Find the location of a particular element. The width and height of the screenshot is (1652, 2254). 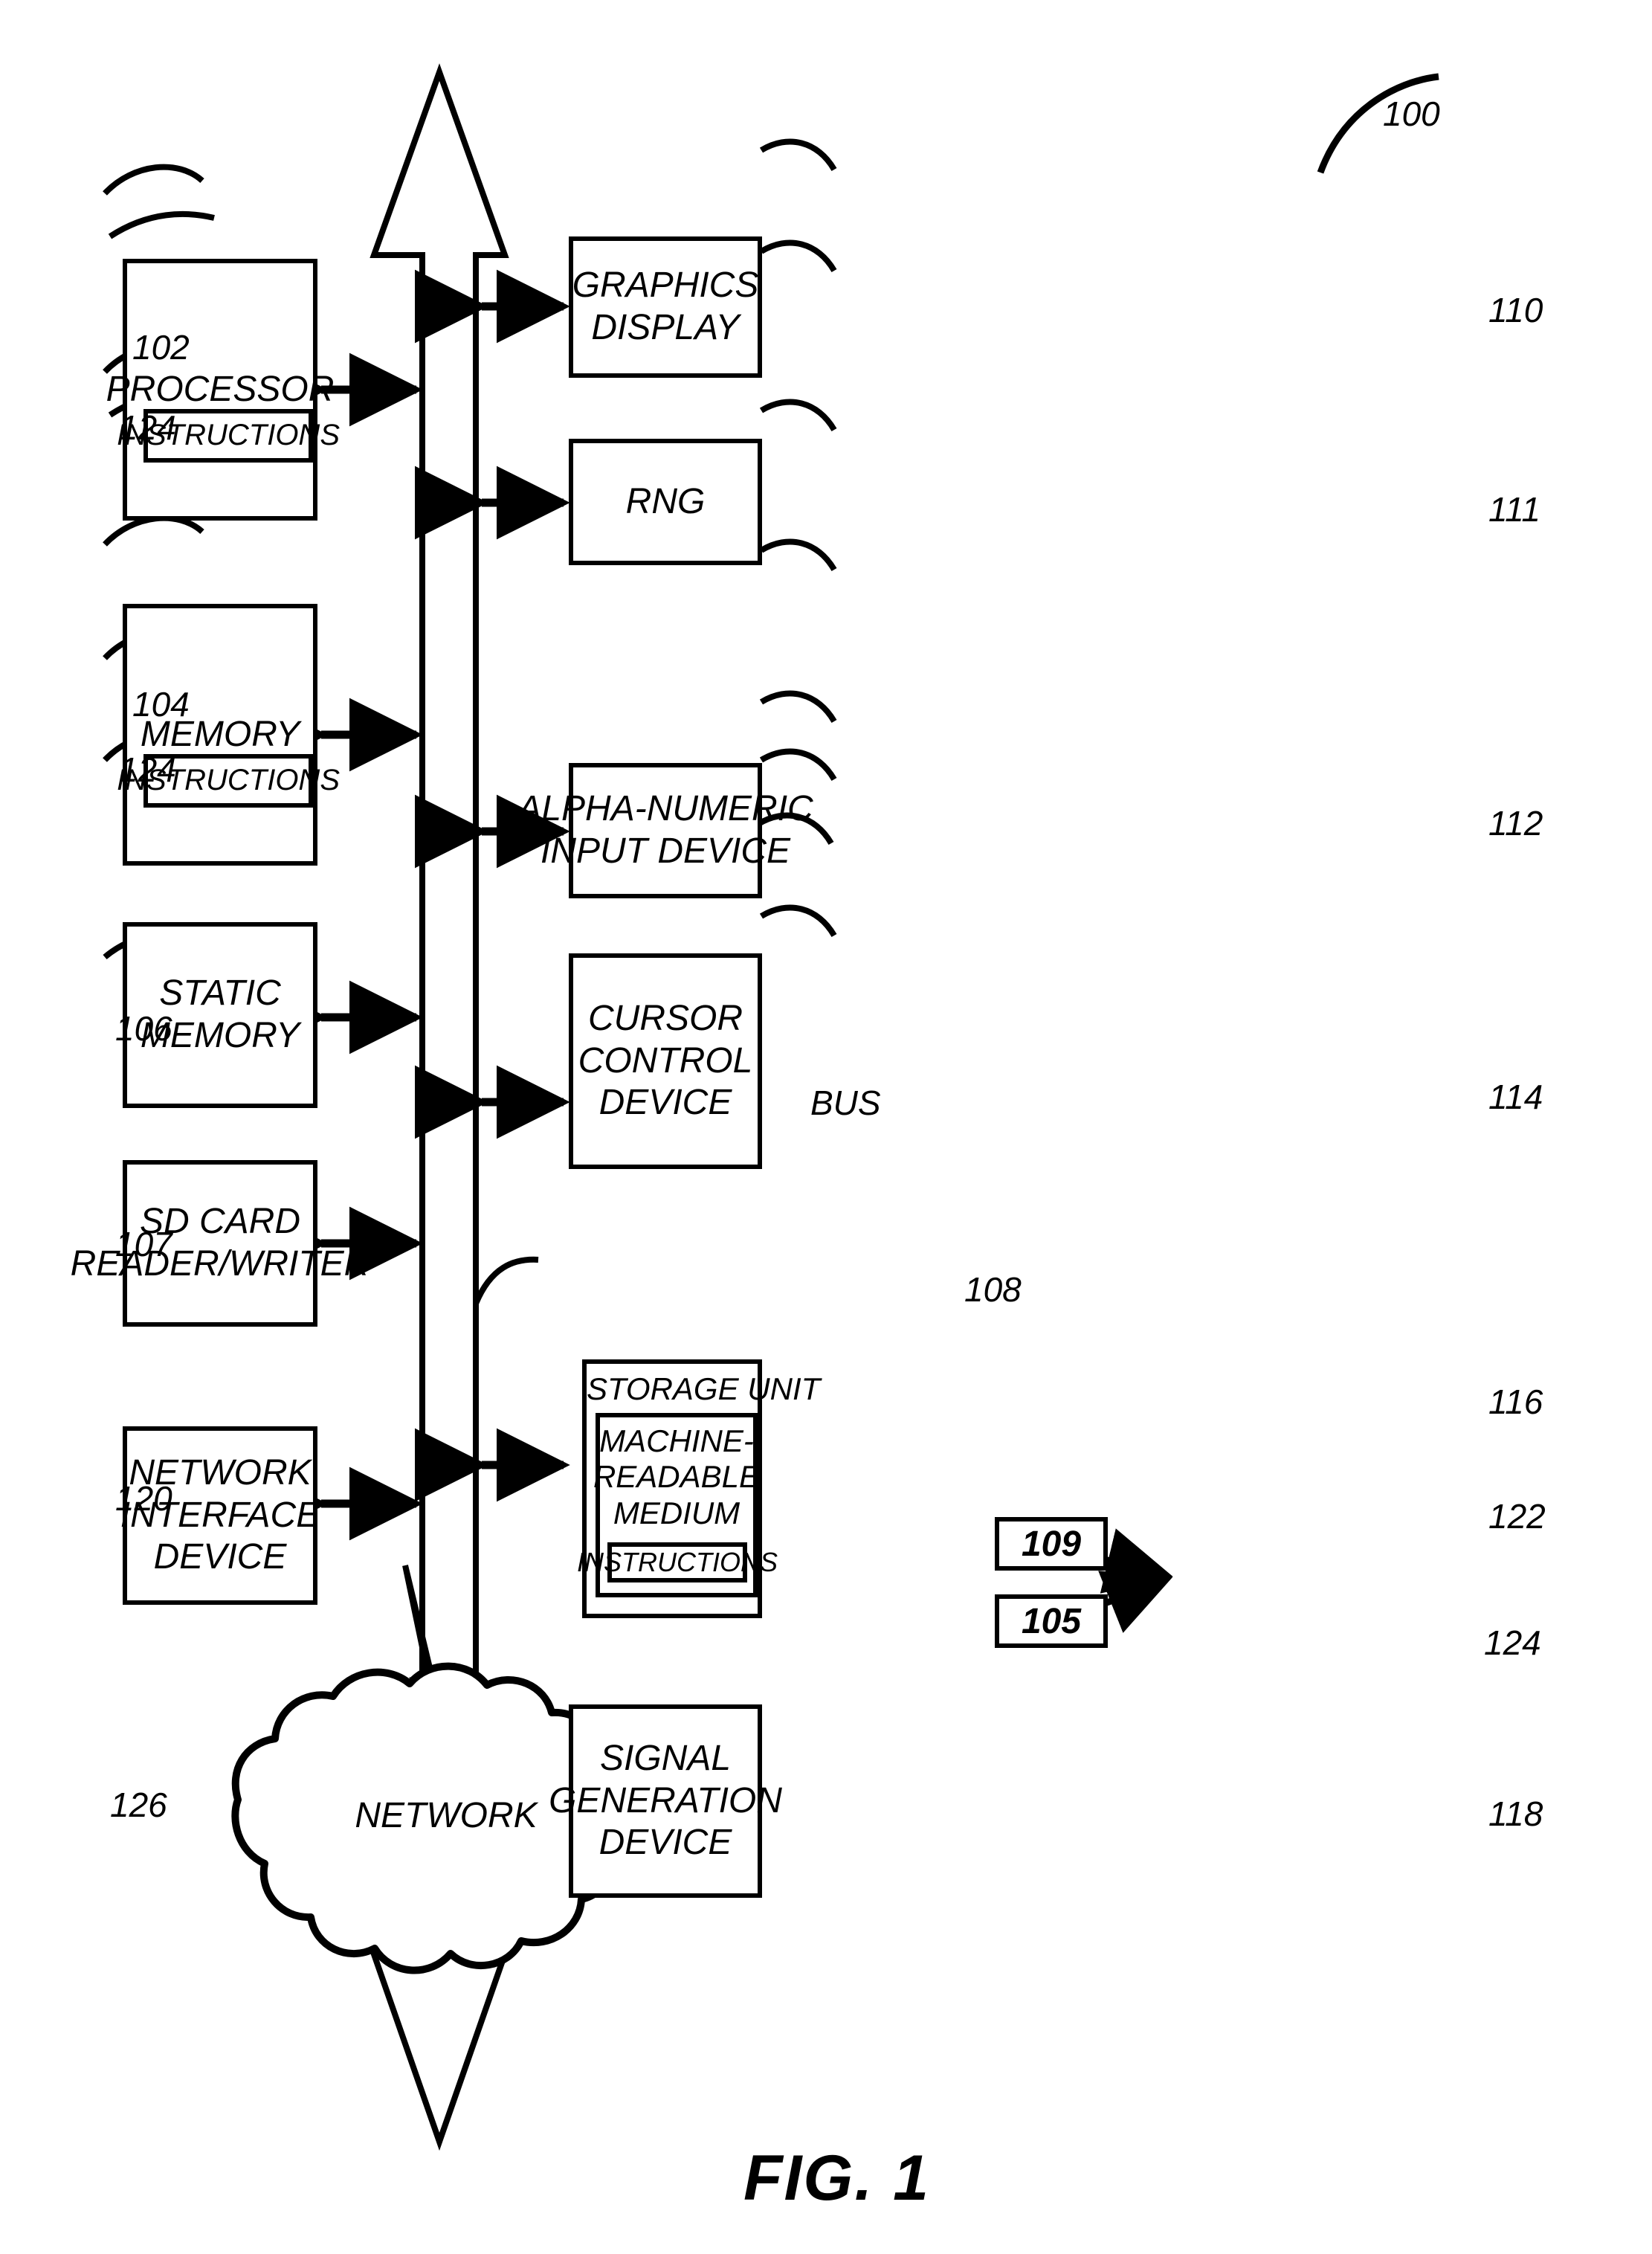

block-signal-generation-line-1: SIGNAL is located at coordinates (665, 1759).